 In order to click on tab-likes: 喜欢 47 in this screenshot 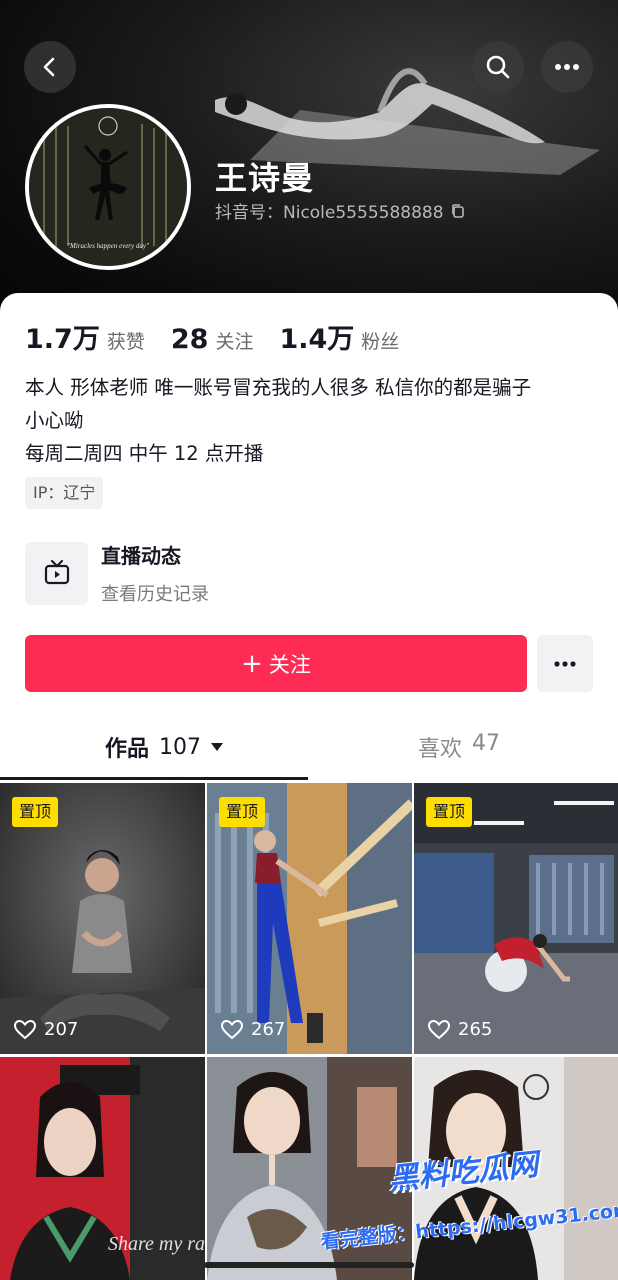, I will do `click(459, 747)`.